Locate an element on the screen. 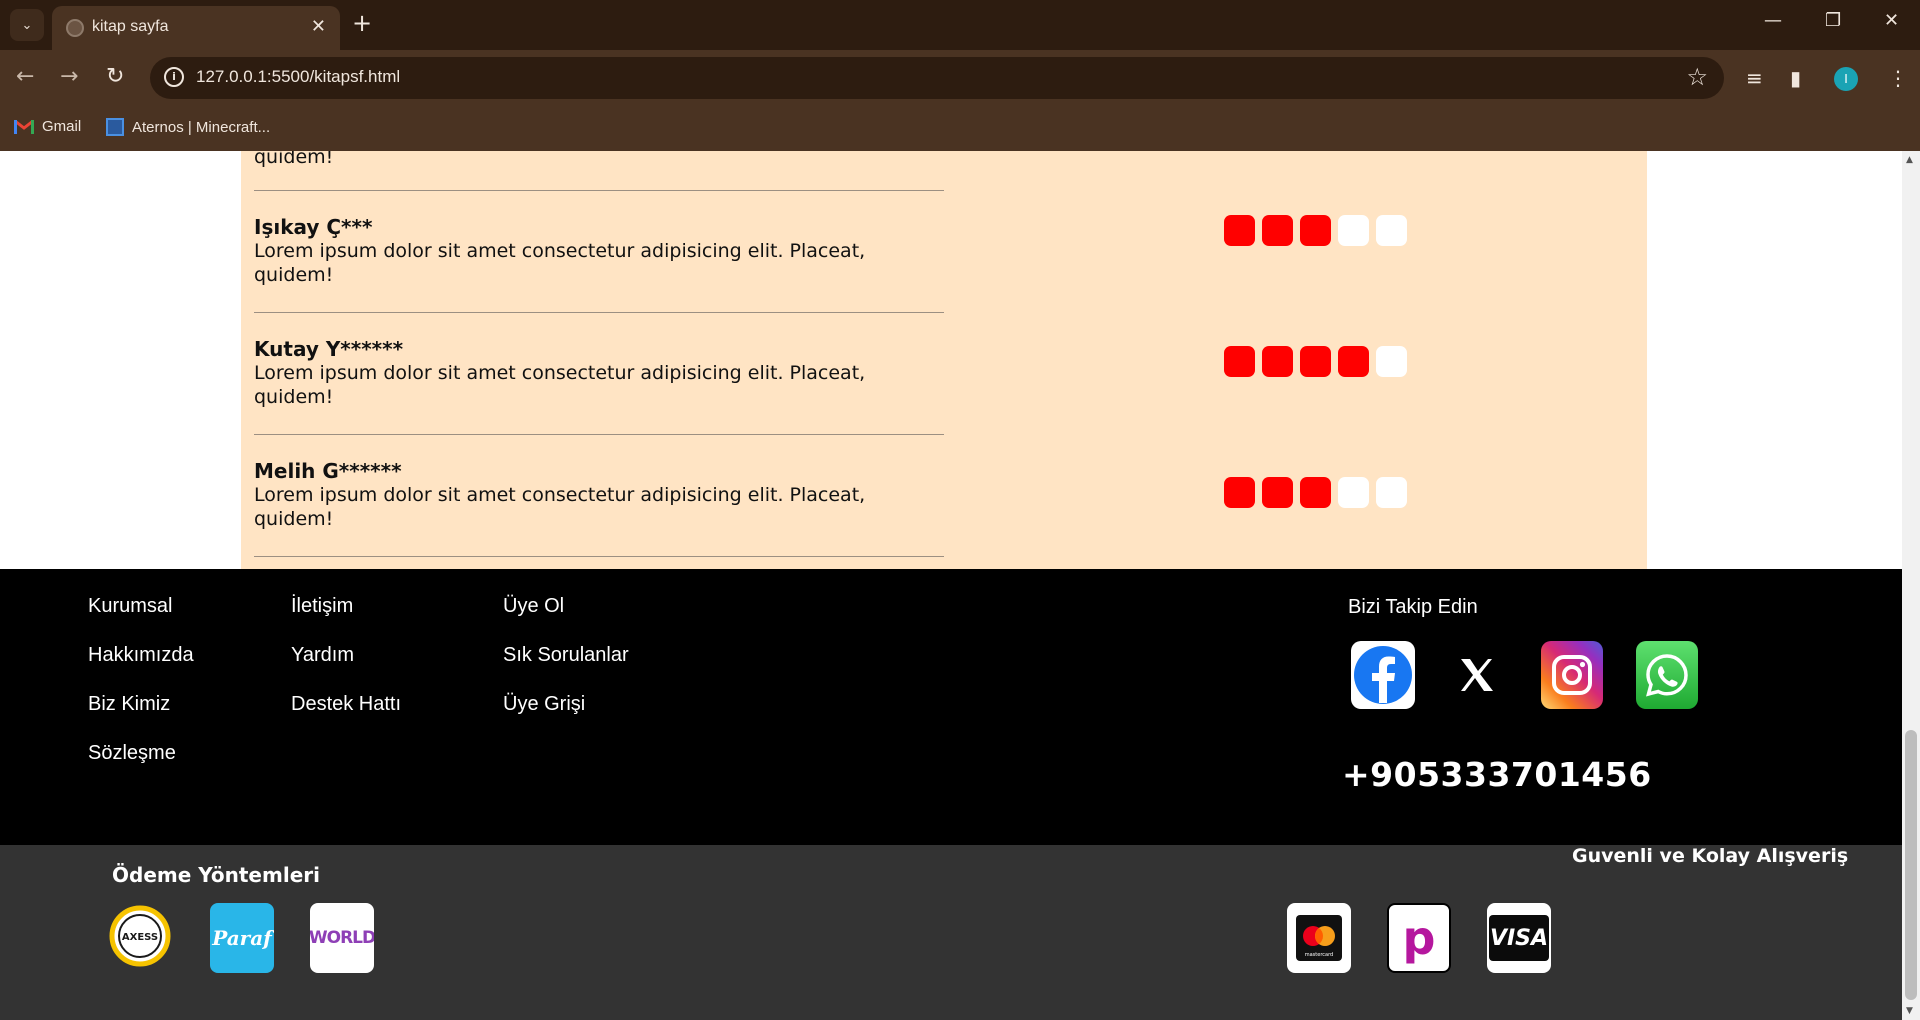 This screenshot has height=1020, width=1920. facebook-icon is located at coordinates (1383, 675).